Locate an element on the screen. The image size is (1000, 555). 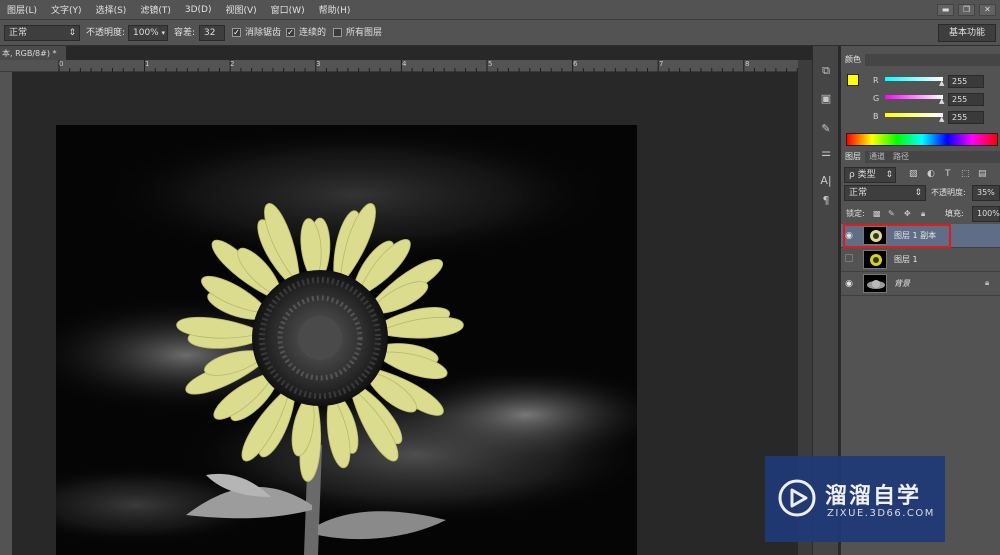
filter-pixel-icon: ▨ is located at coordinates (913, 174).